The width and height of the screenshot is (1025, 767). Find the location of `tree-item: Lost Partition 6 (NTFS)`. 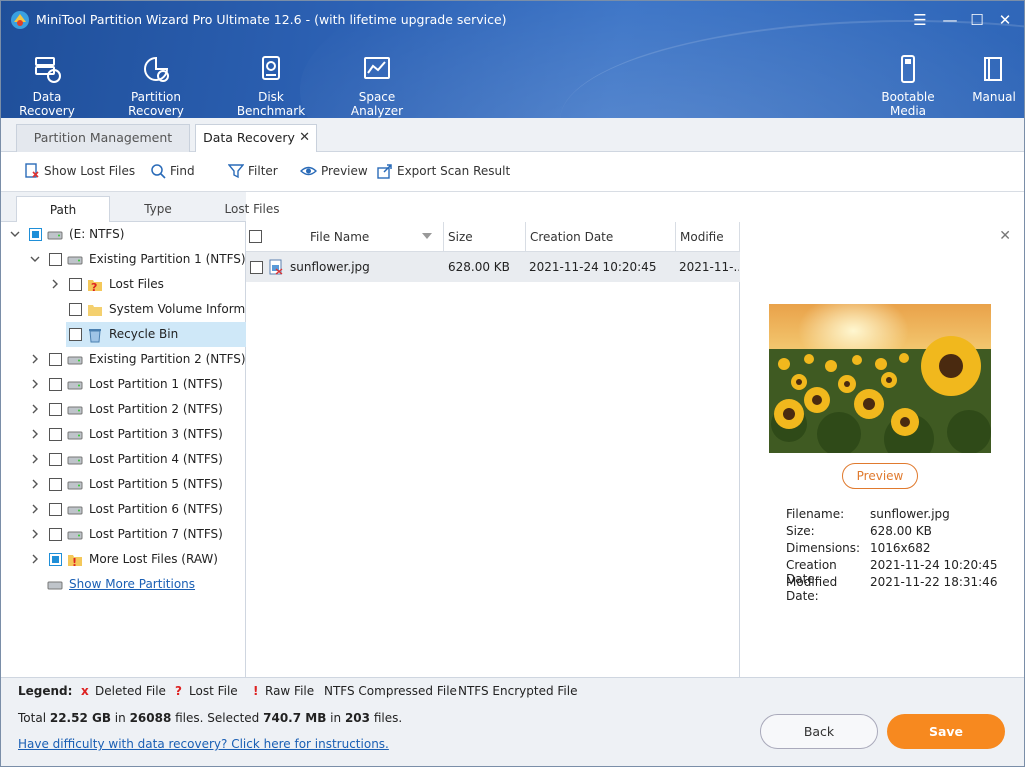

tree-item: Lost Partition 6 (NTFS) is located at coordinates (123, 509).